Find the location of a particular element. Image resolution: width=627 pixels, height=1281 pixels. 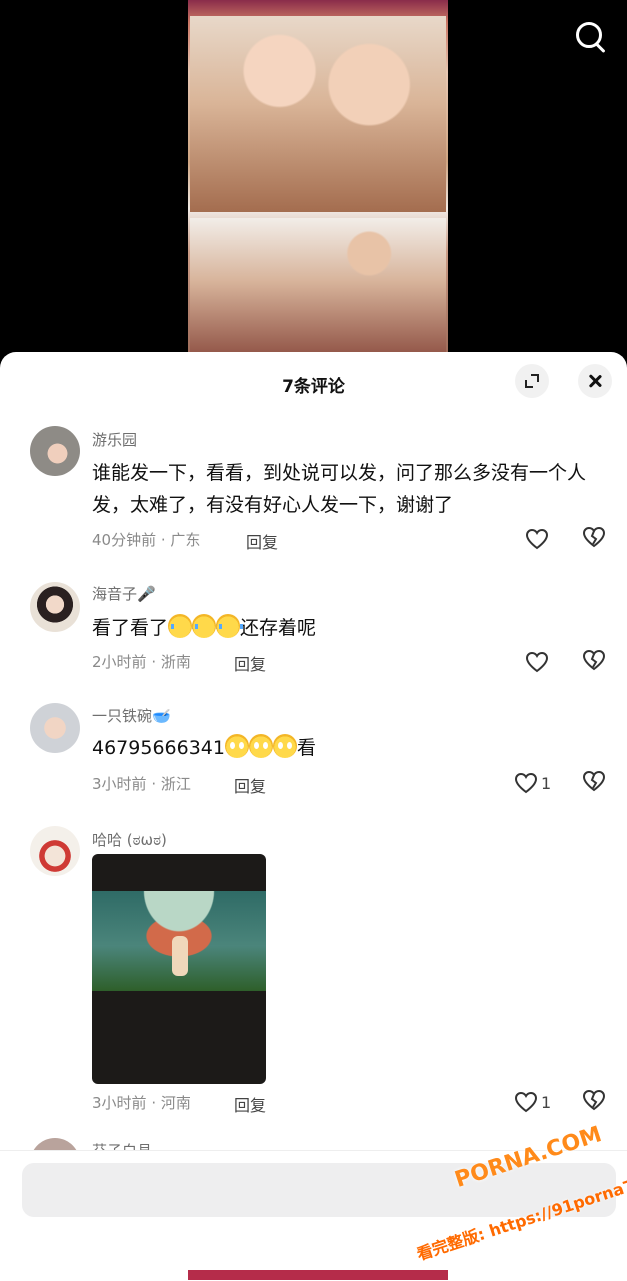

comment-meta: 40分钟前 · 广东 is located at coordinates (146, 540).